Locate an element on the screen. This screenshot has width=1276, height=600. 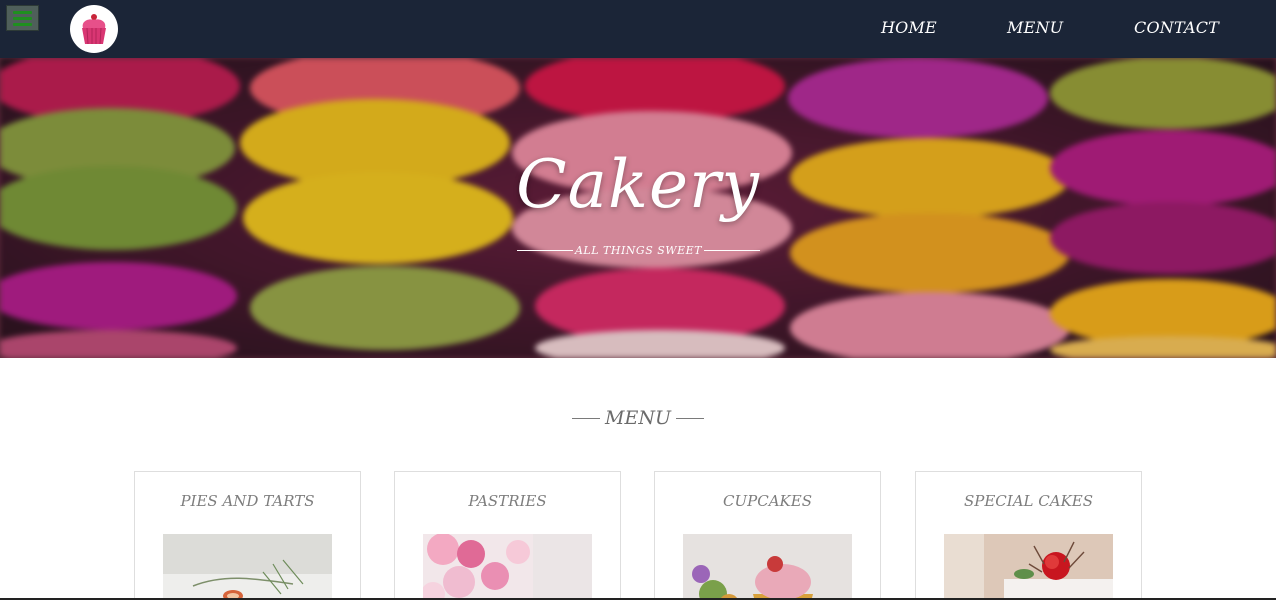
nav-contact-link: CONTACT is located at coordinates (1176, 27).